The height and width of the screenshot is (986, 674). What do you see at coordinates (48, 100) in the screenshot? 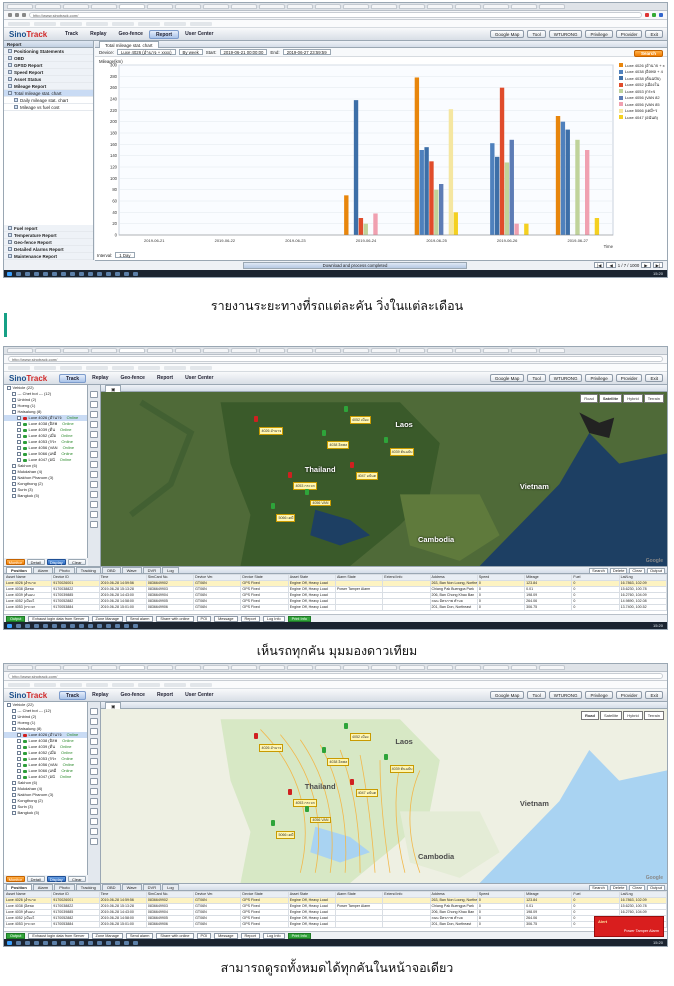
I see `sidebar-item: Daily mileage stat. chart` at bounding box center [48, 100].